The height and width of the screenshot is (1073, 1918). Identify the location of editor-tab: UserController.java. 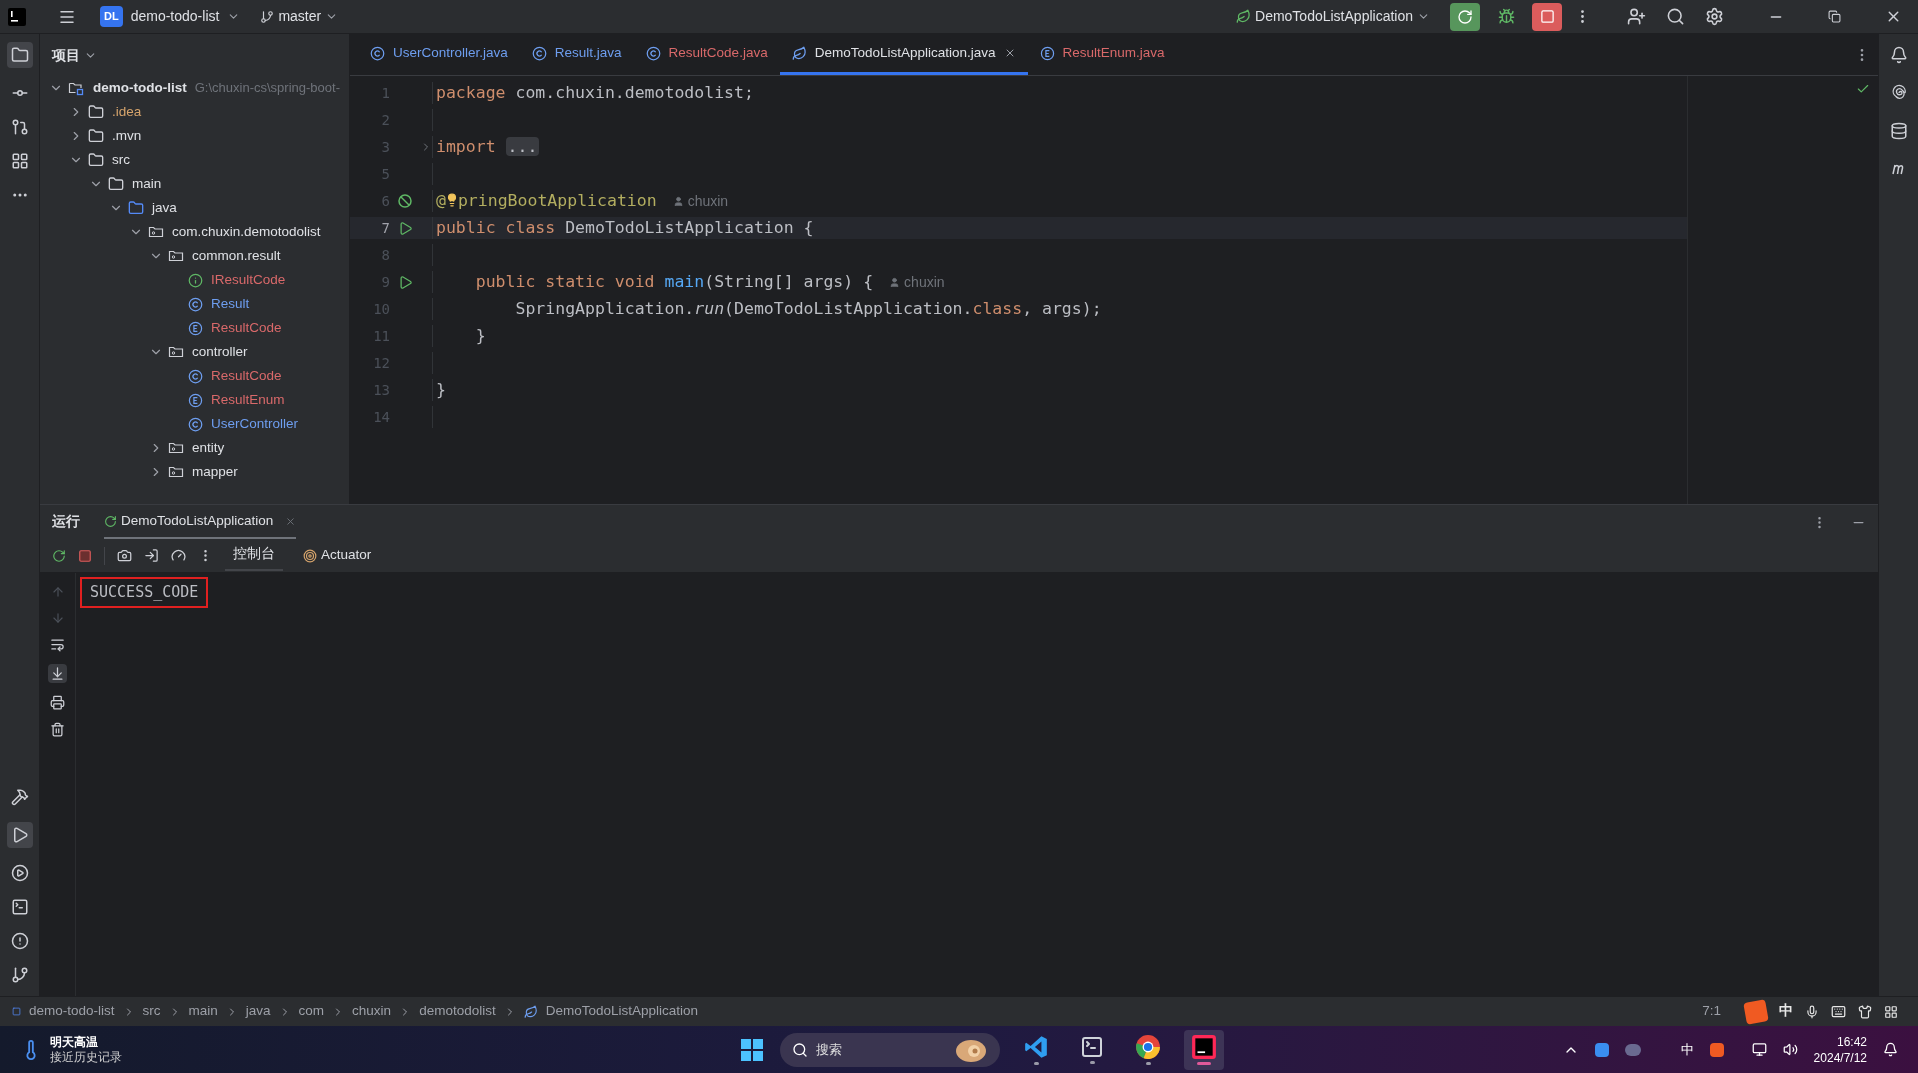
(439, 54).